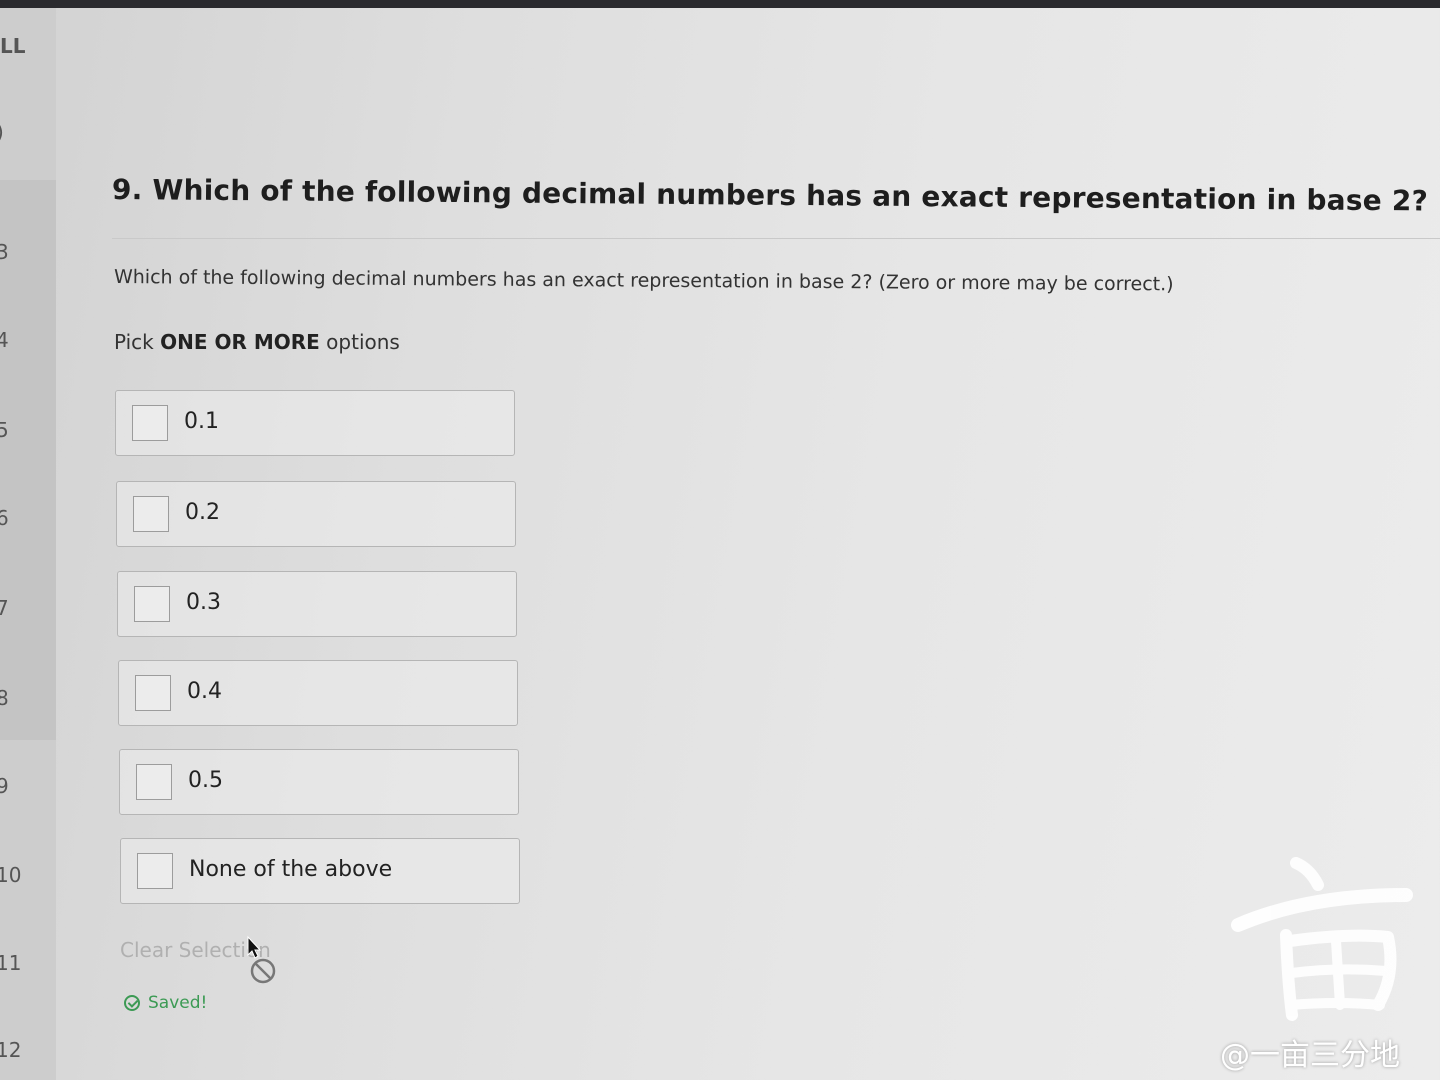  What do you see at coordinates (11, 963) in the screenshot?
I see `sidebar-item-label: 11` at bounding box center [11, 963].